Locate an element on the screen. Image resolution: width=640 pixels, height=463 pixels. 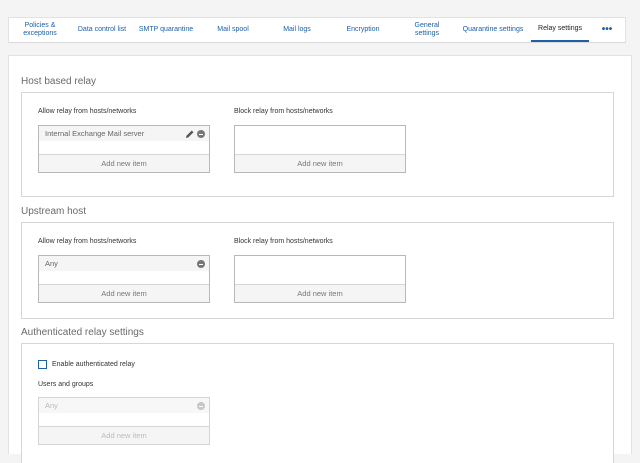
hbr-block-list: Add new item is located at coordinates (320, 149).